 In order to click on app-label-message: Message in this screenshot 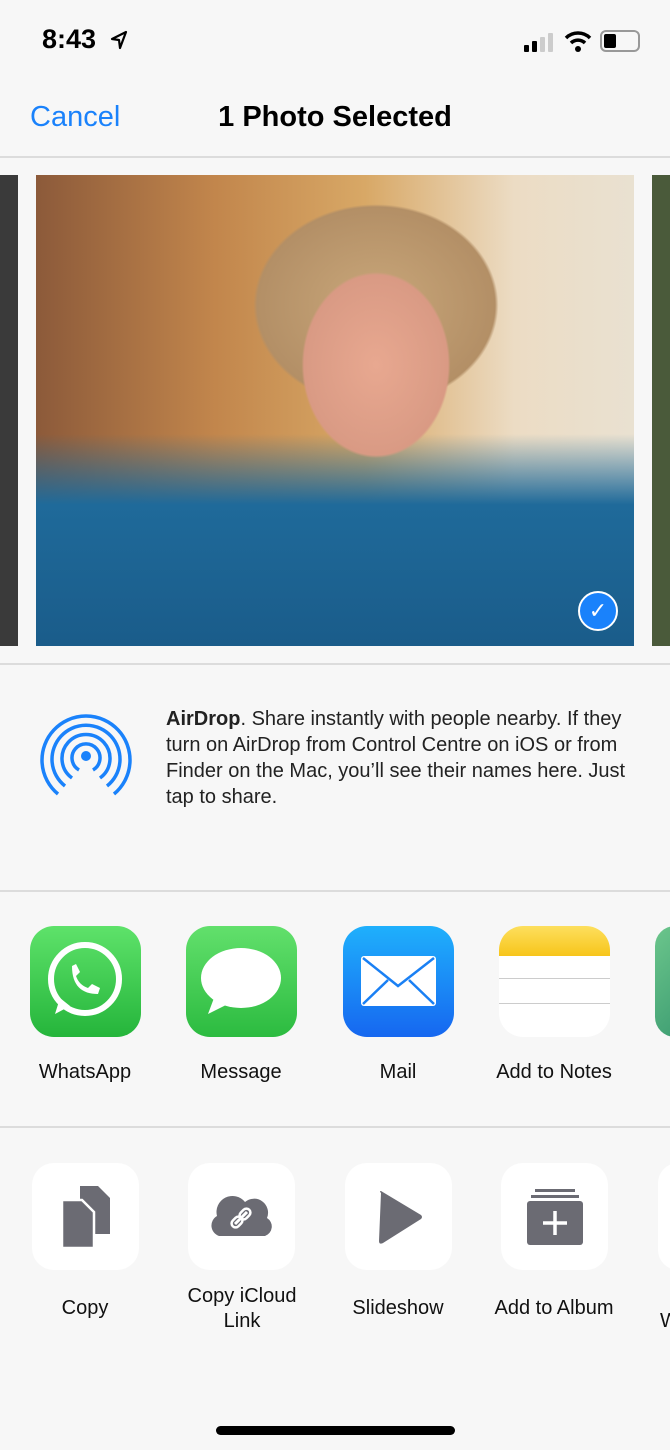, I will do `click(241, 1072)`.